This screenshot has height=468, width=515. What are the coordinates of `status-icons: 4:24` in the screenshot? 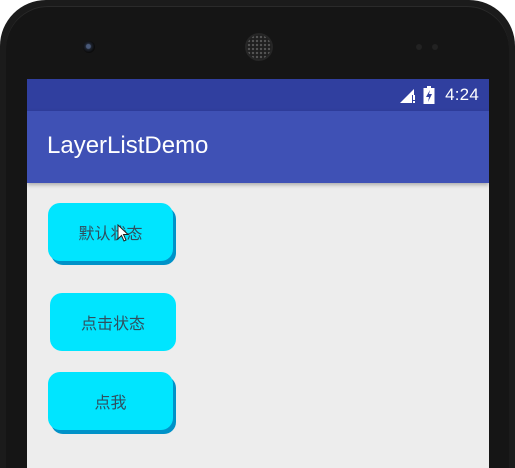 It's located at (439, 95).